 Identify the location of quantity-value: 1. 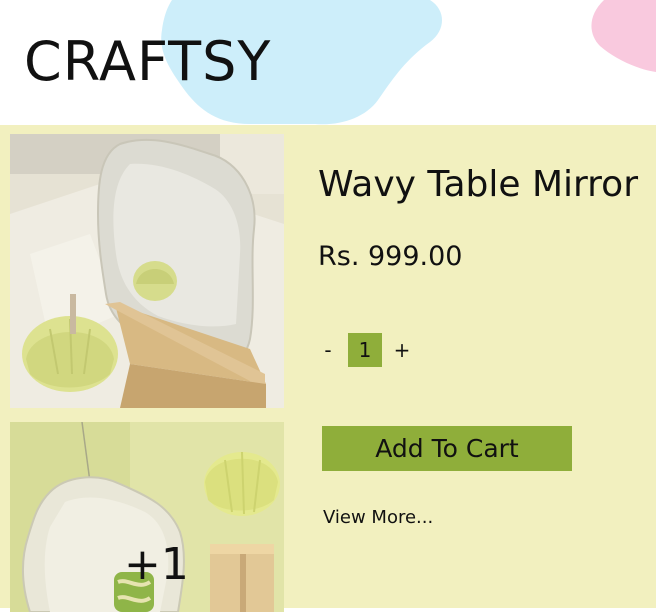
(365, 350).